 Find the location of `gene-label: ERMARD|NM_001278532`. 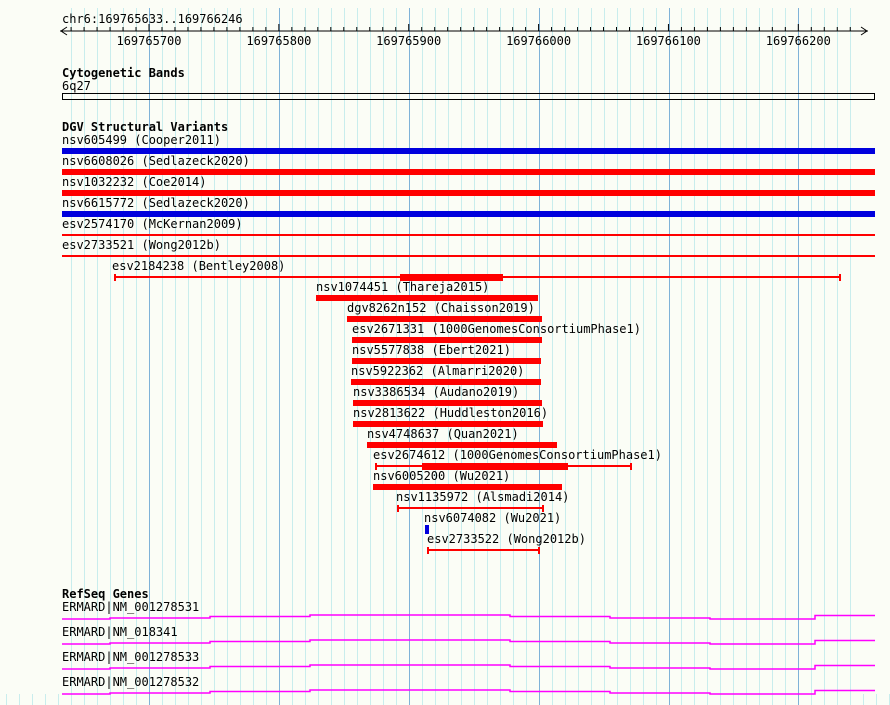

gene-label: ERMARD|NM_001278532 is located at coordinates (130, 682).